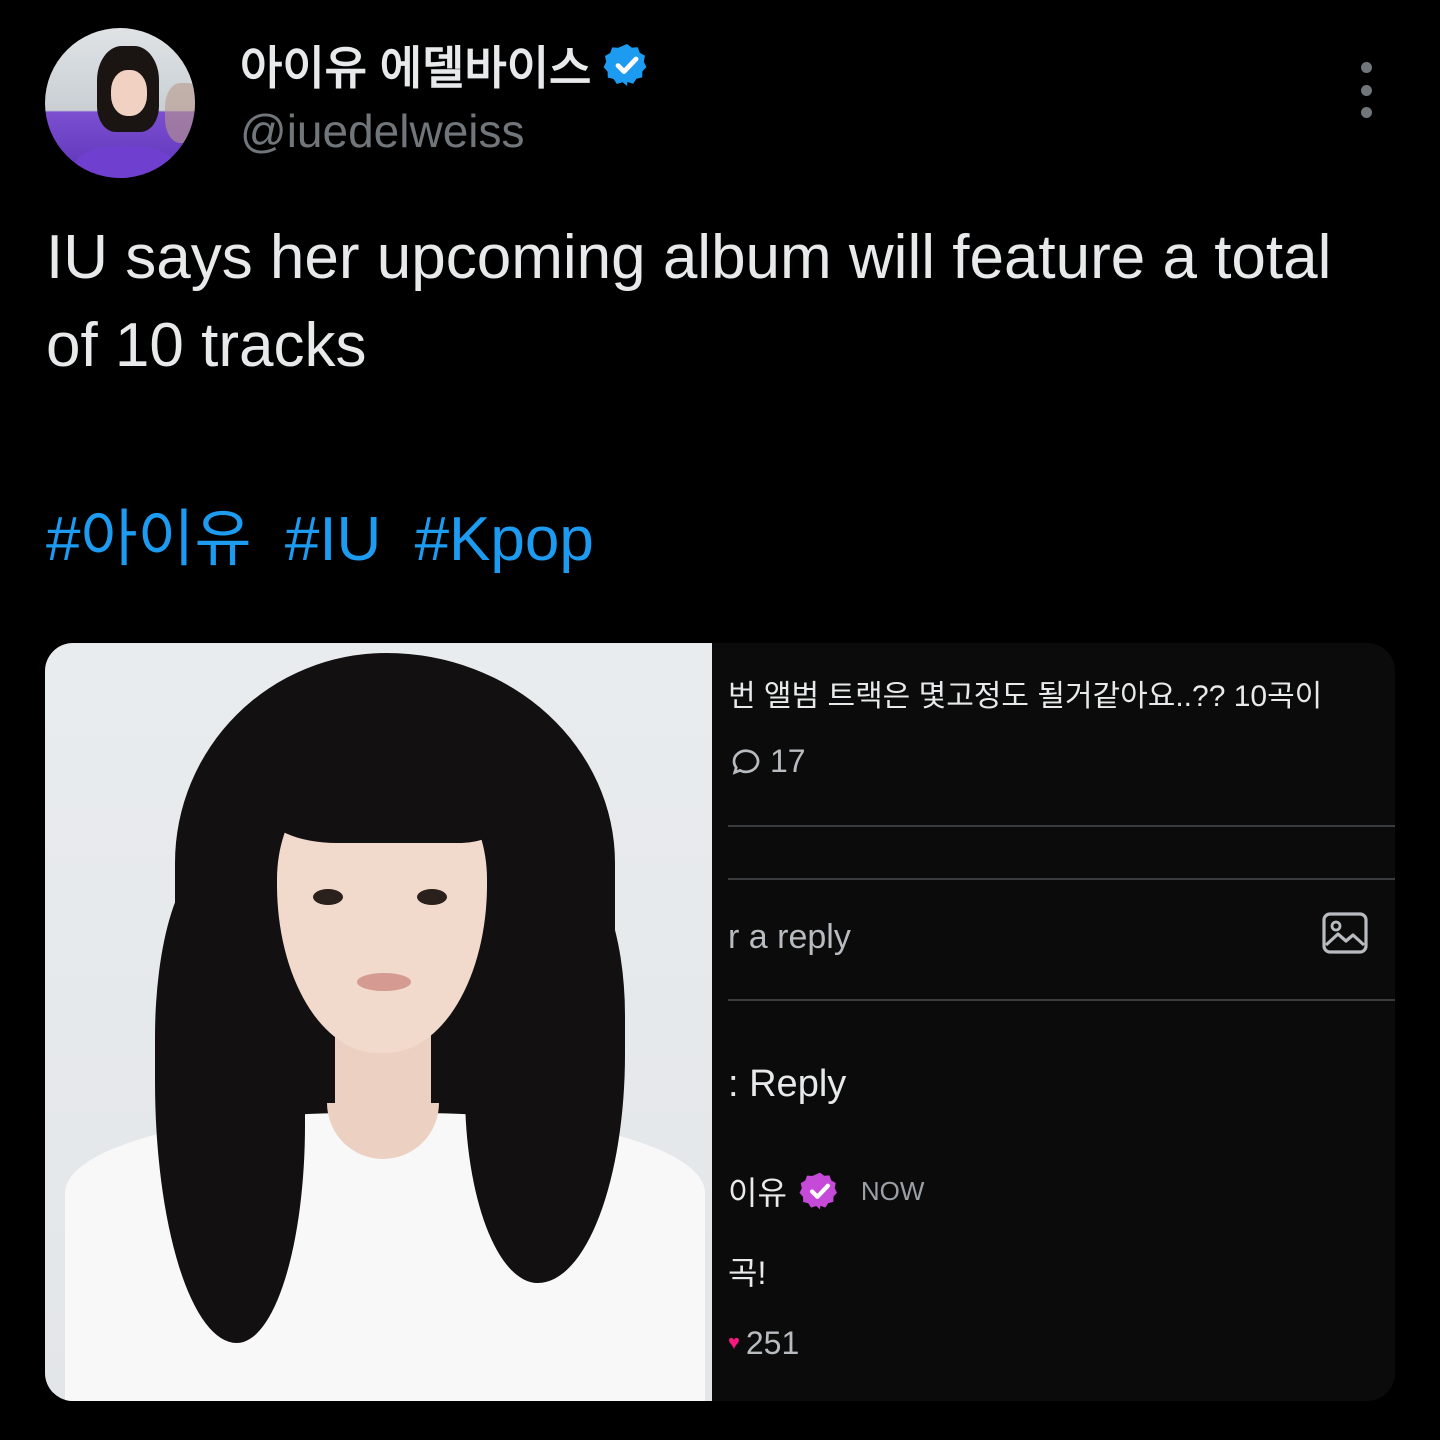 The height and width of the screenshot is (1440, 1440). I want to click on embedded-timestamp: NOW, so click(892, 1190).